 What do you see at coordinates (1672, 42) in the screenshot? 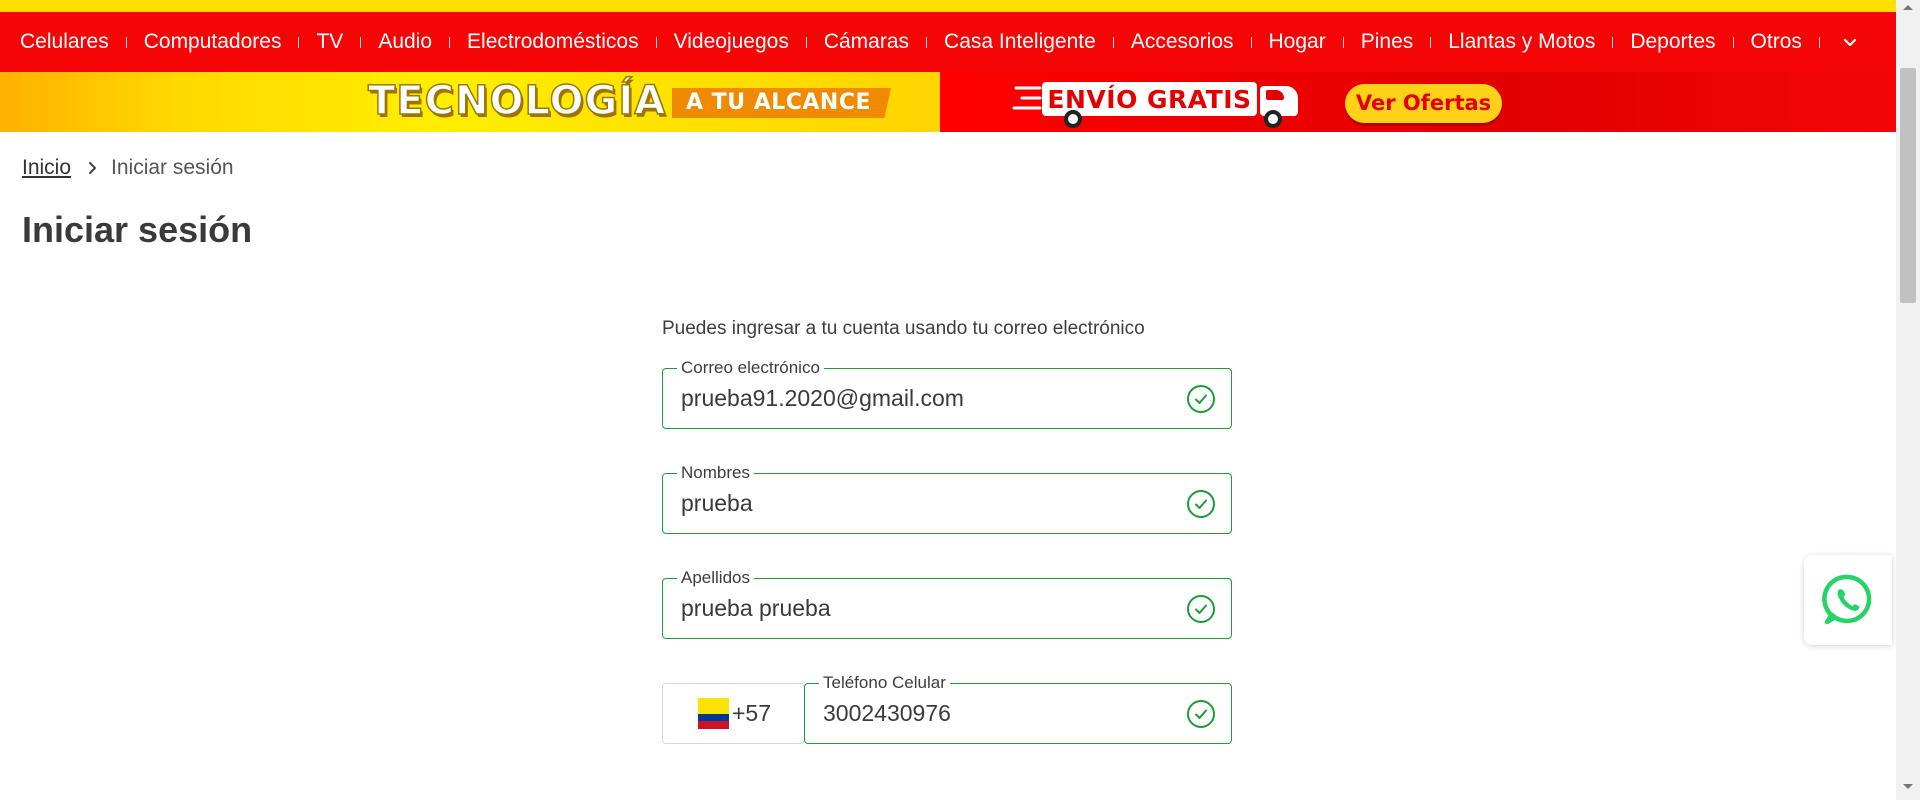
I see `nav-item-deportes: Deportes` at bounding box center [1672, 42].